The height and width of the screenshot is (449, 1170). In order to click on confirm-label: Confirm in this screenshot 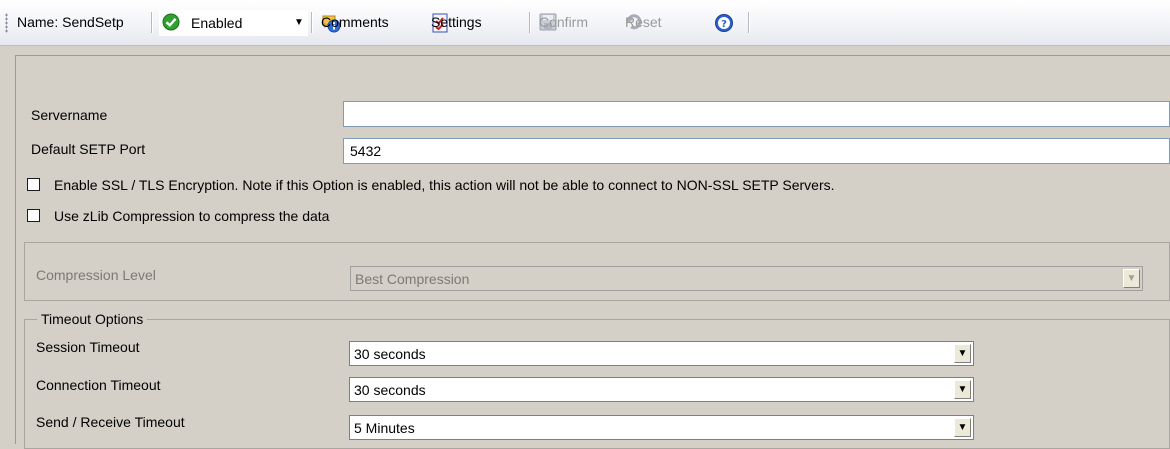, I will do `click(564, 22)`.